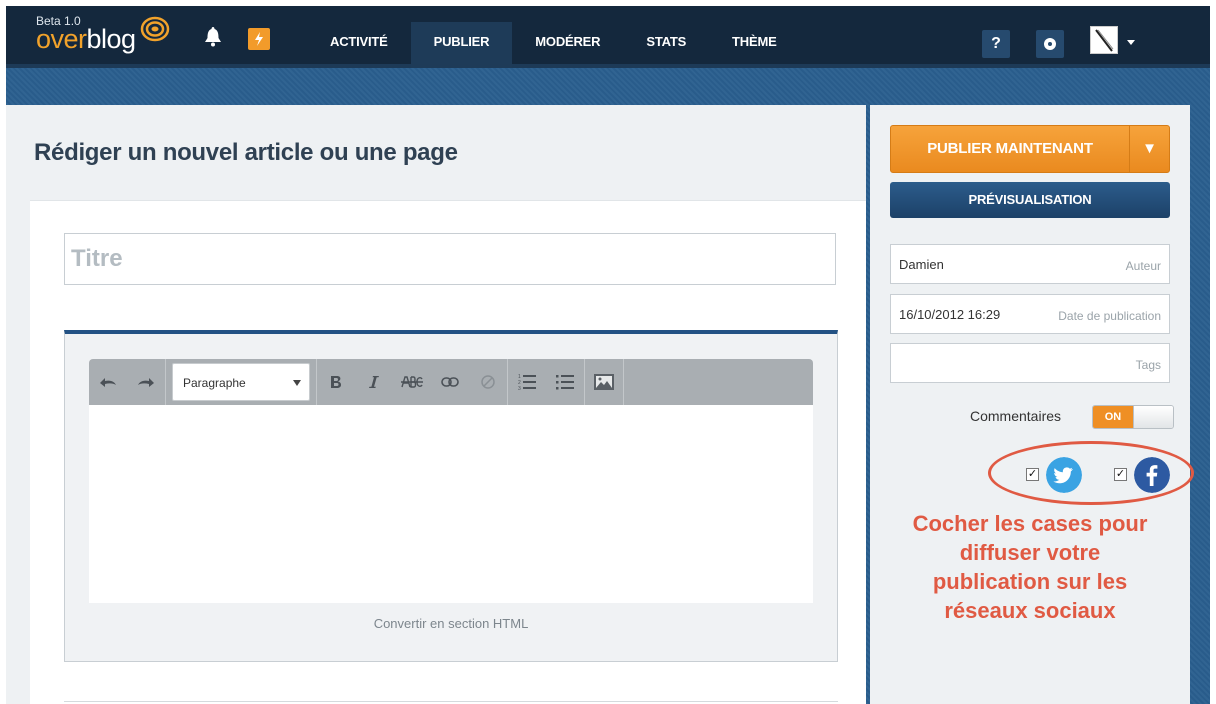 This screenshot has height=704, width=1216. I want to click on tags-label: Tags, so click(1148, 365).